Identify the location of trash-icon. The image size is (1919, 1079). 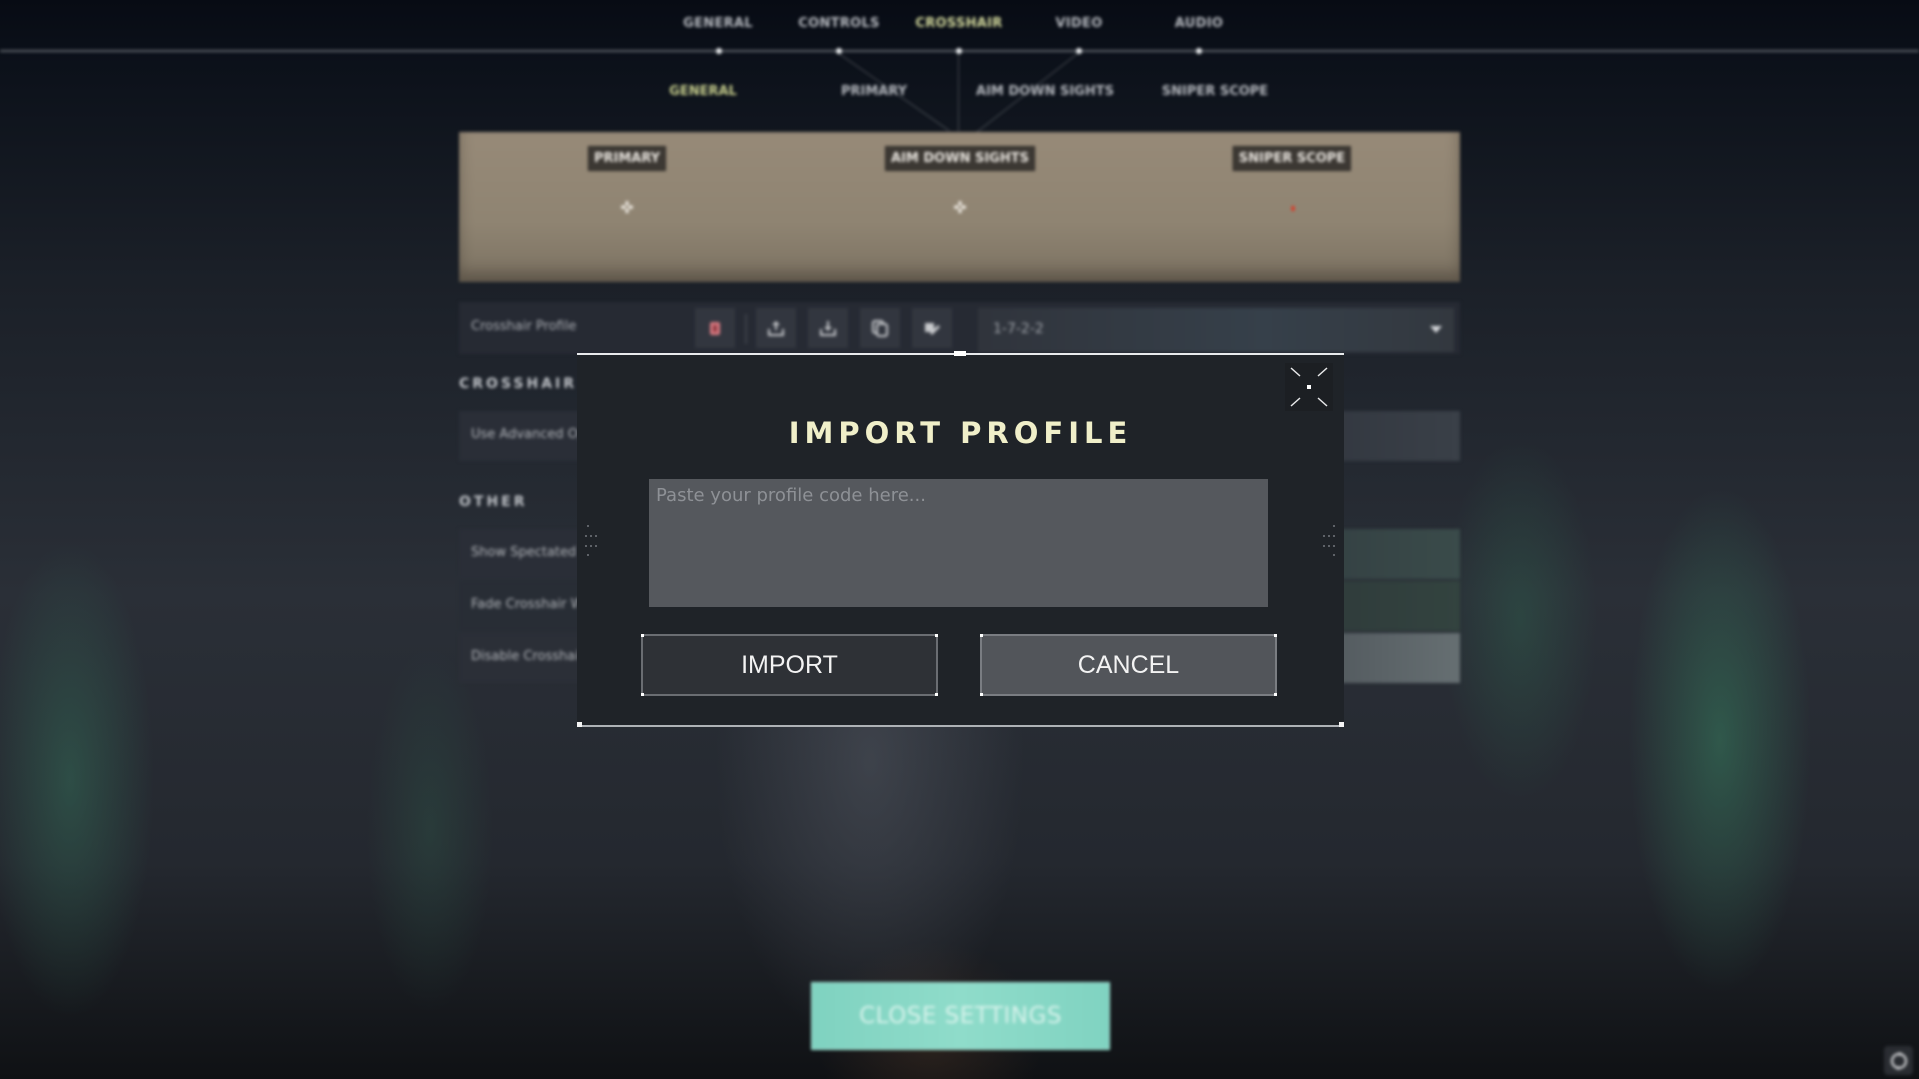
(715, 328).